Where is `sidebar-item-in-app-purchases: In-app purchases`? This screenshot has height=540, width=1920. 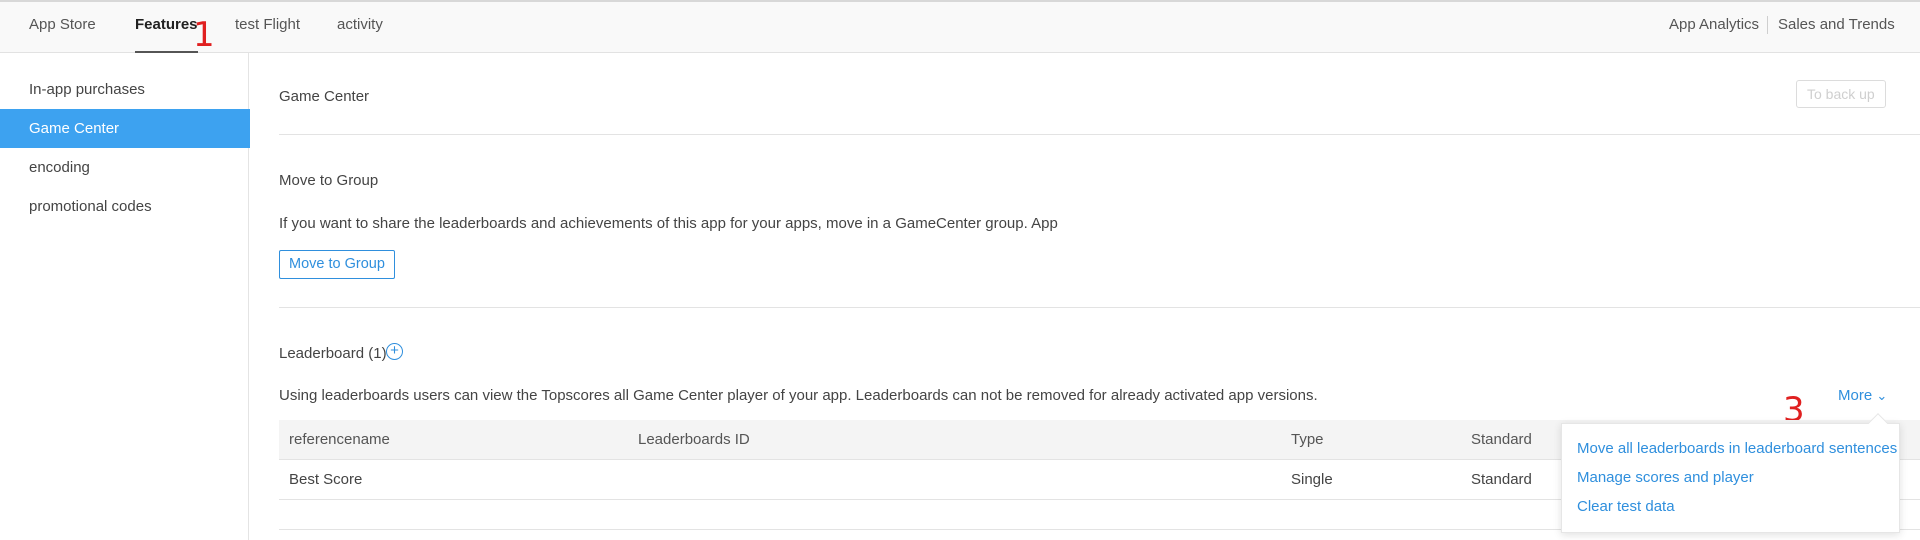
sidebar-item-in-app-purchases: In-app purchases is located at coordinates (125, 89).